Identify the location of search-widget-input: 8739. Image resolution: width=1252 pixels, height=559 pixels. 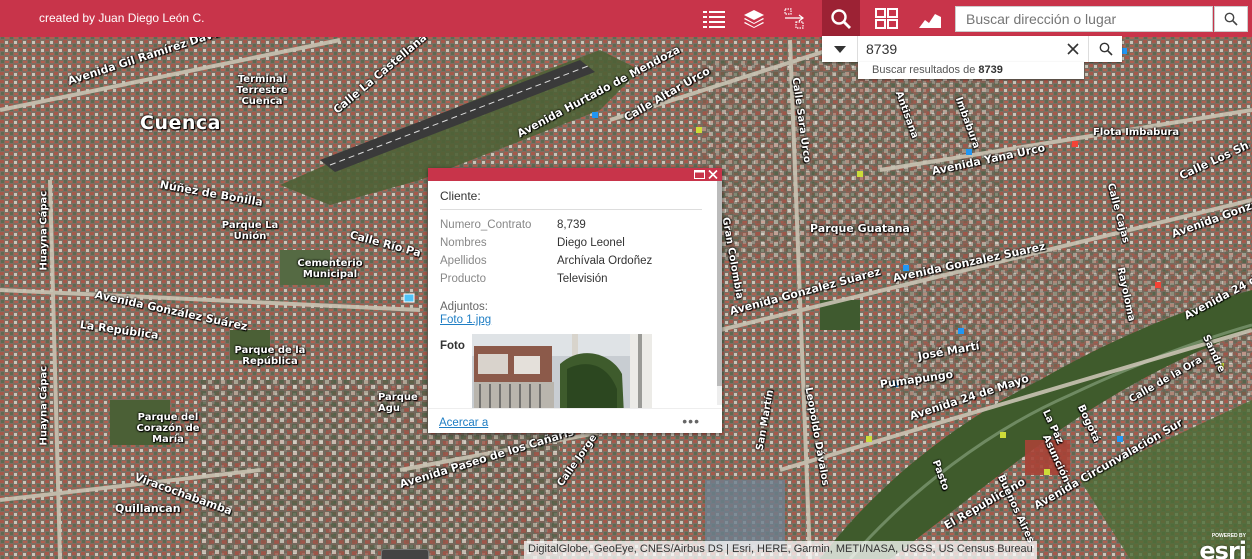
(881, 49).